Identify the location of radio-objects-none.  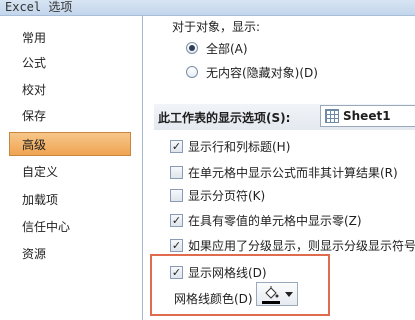
(192, 72).